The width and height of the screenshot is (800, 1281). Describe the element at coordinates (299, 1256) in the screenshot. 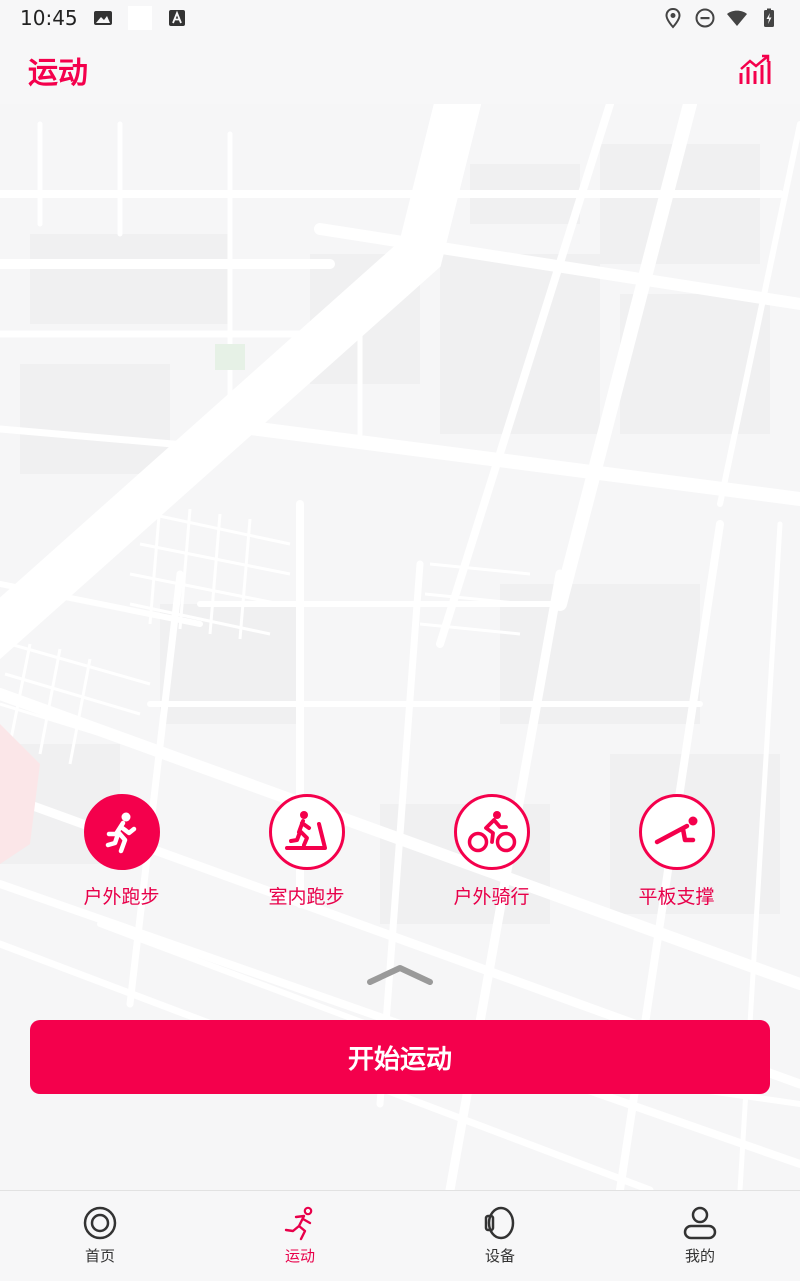

I see `tab-label: 运动` at that location.